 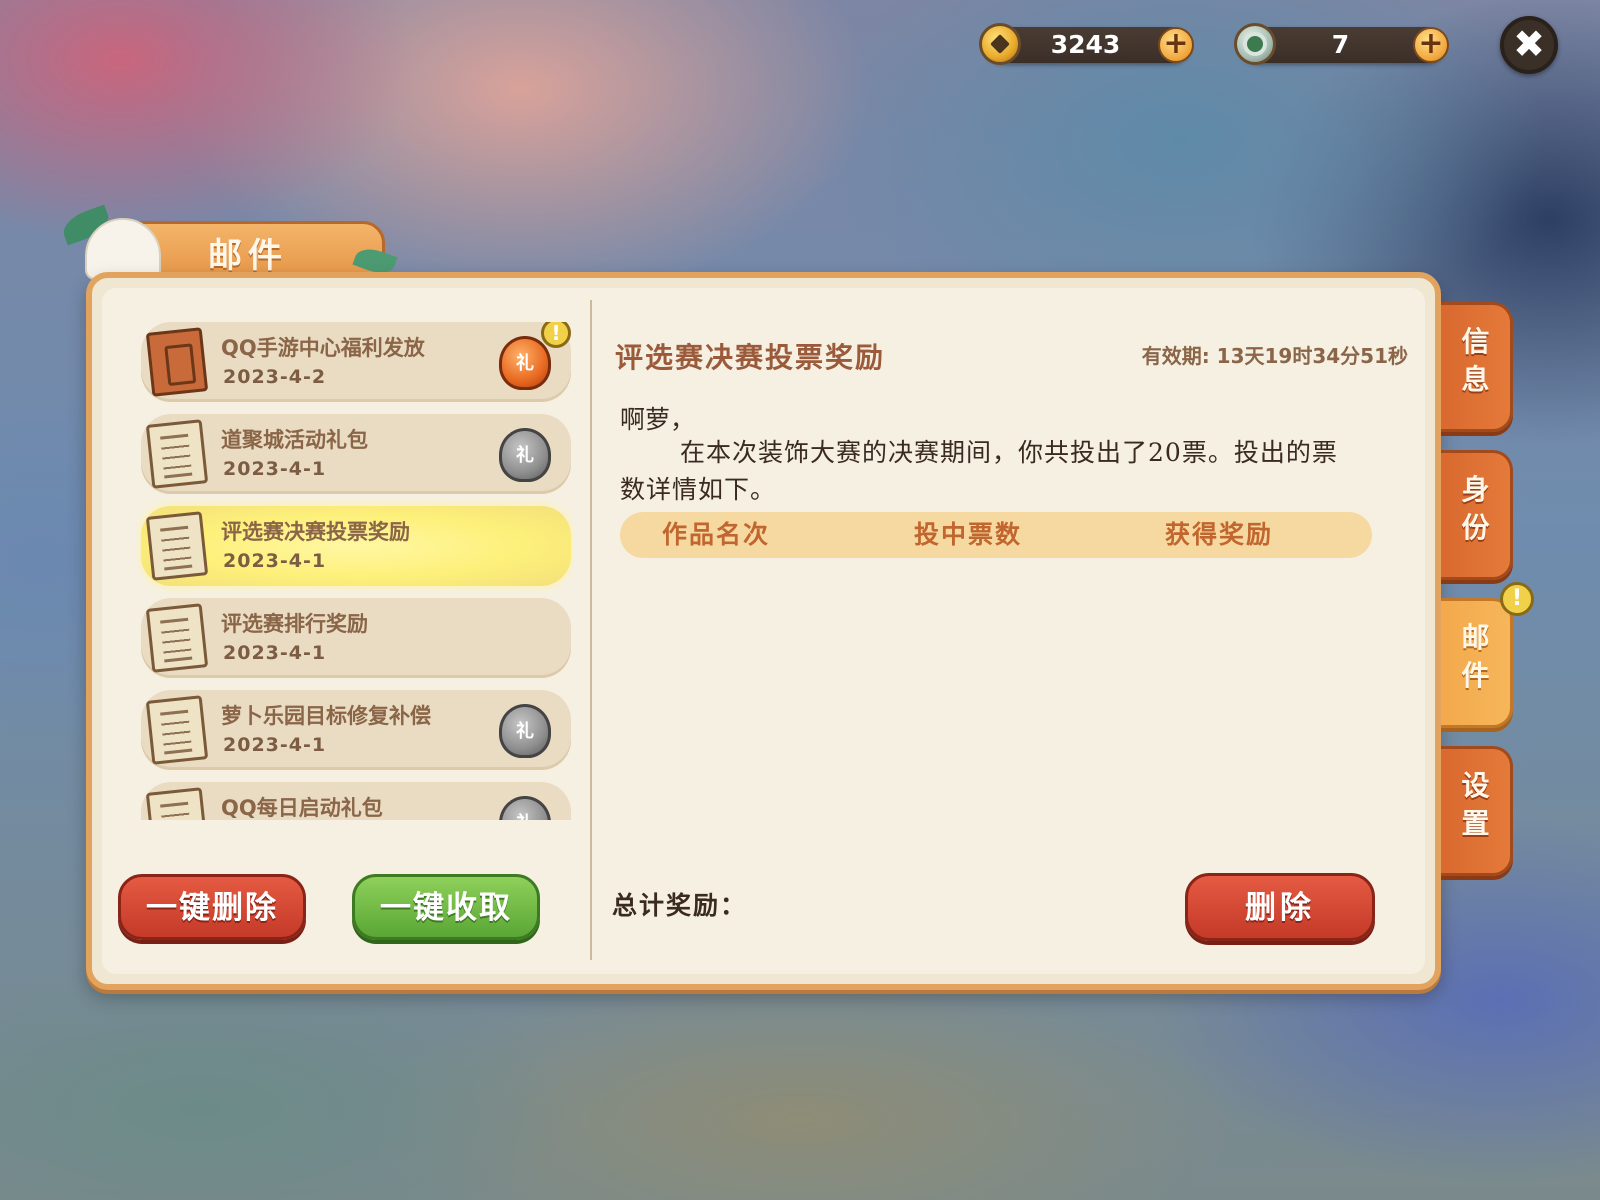 I want to click on tab-identity: 身份, so click(x=1477, y=515).